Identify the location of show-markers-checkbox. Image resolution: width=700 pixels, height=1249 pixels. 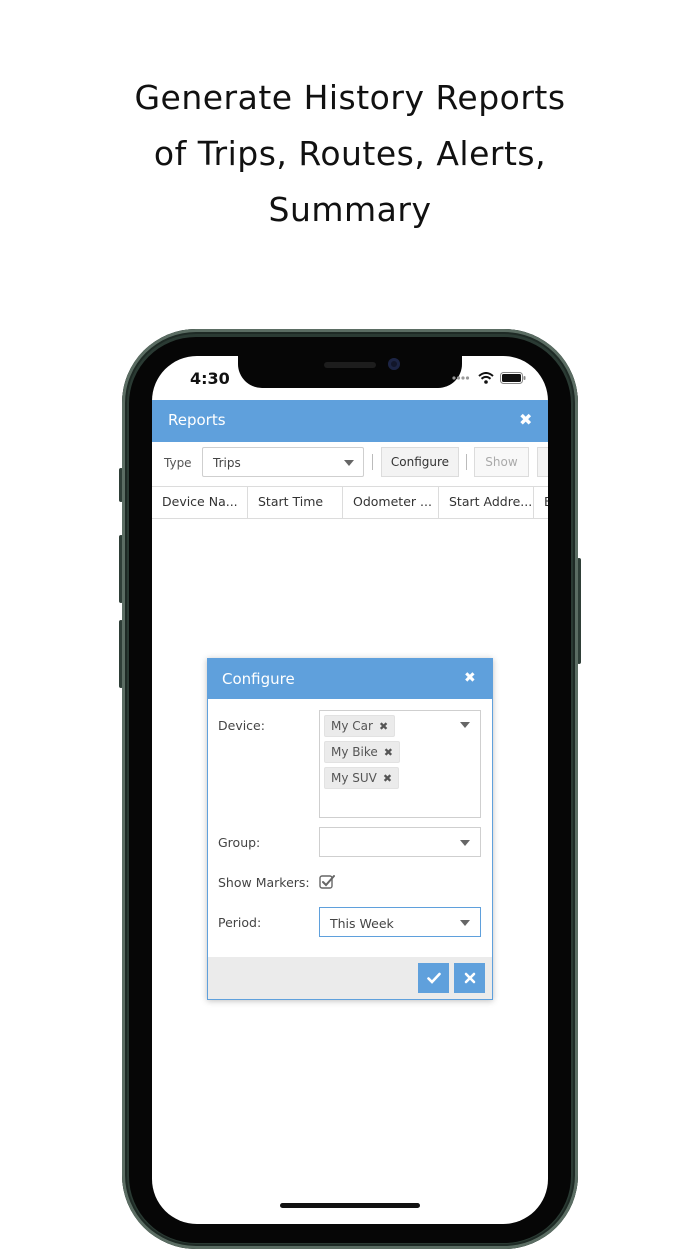
(327, 882).